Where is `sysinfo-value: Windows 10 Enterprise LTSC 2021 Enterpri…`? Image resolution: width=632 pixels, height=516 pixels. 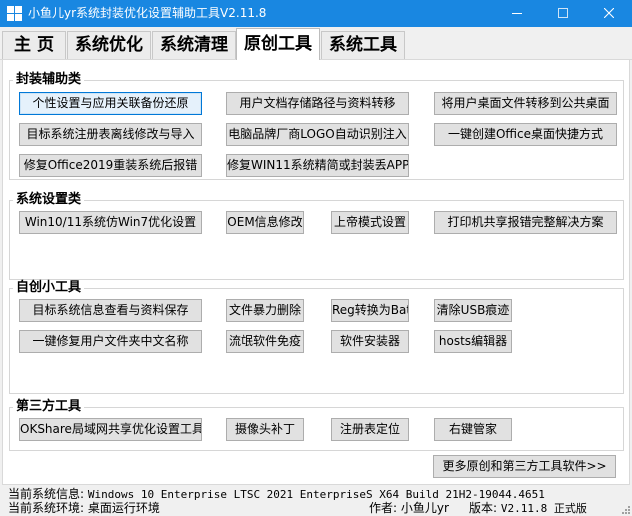 sysinfo-value: Windows 10 Enterprise LTSC 2021 Enterpri… is located at coordinates (316, 494).